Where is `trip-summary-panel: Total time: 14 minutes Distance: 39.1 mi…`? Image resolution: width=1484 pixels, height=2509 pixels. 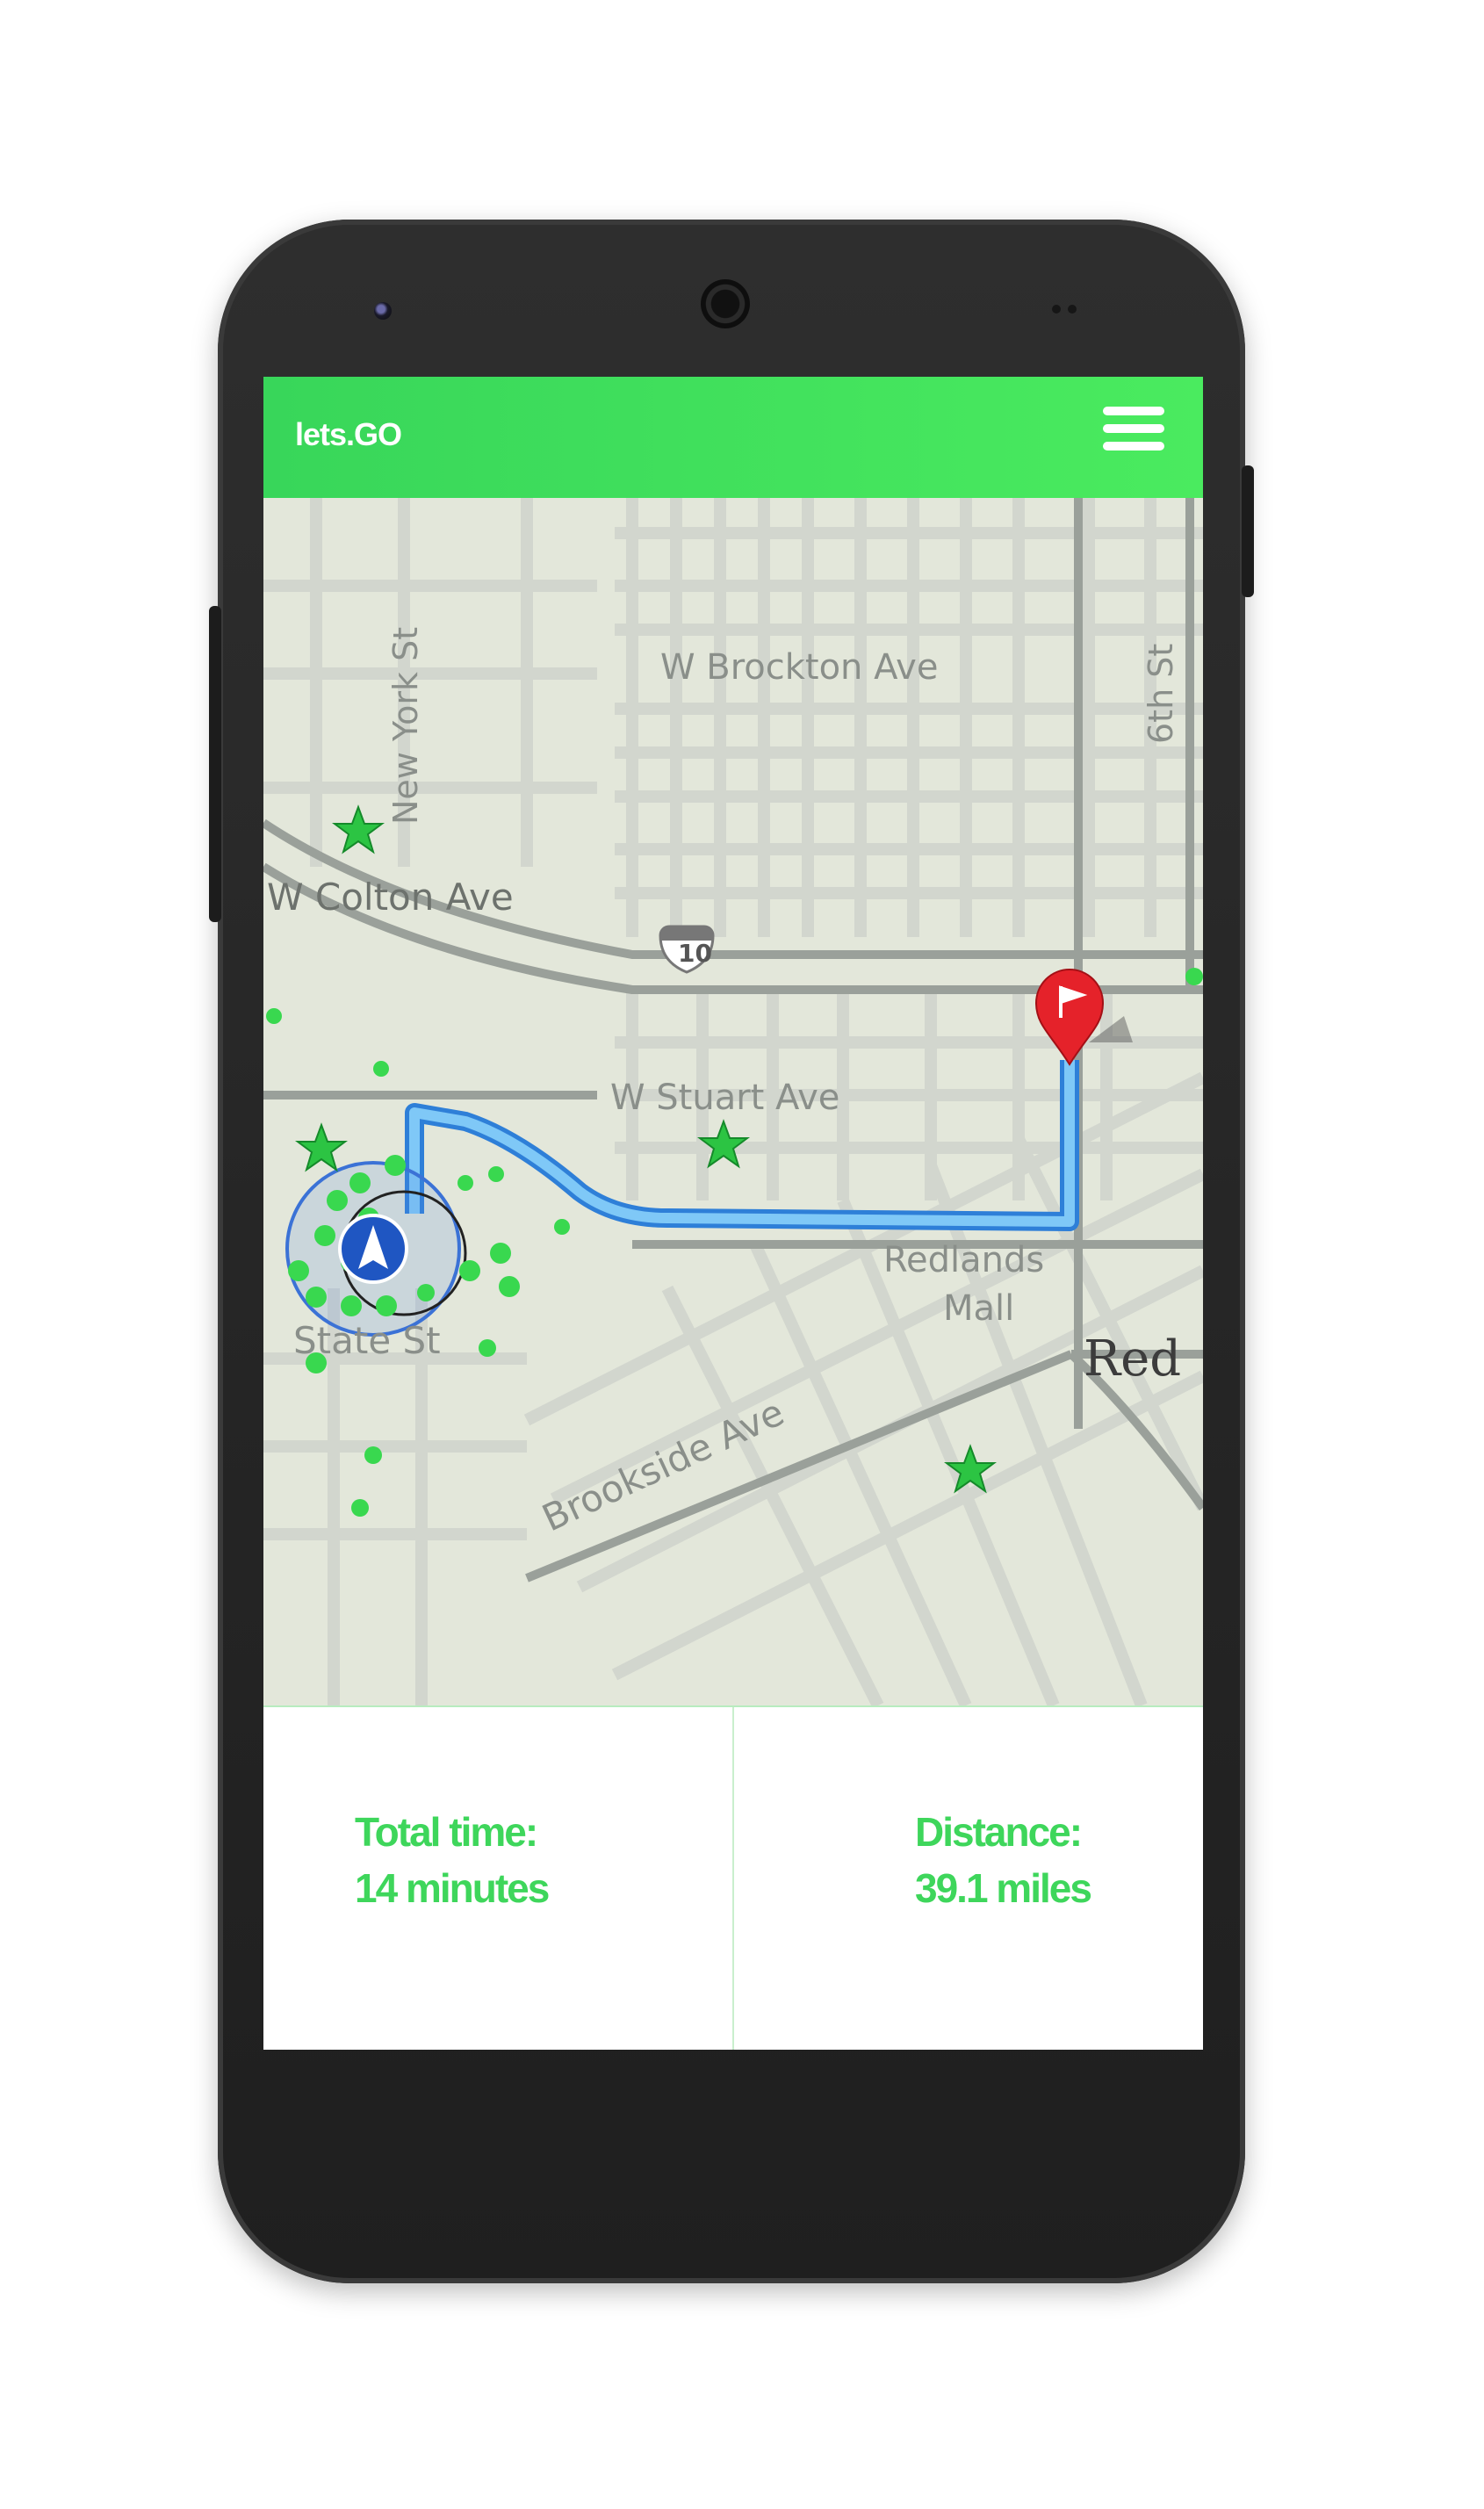
trip-summary-panel: Total time: 14 minutes Distance: 39.1 mi… is located at coordinates (733, 1877).